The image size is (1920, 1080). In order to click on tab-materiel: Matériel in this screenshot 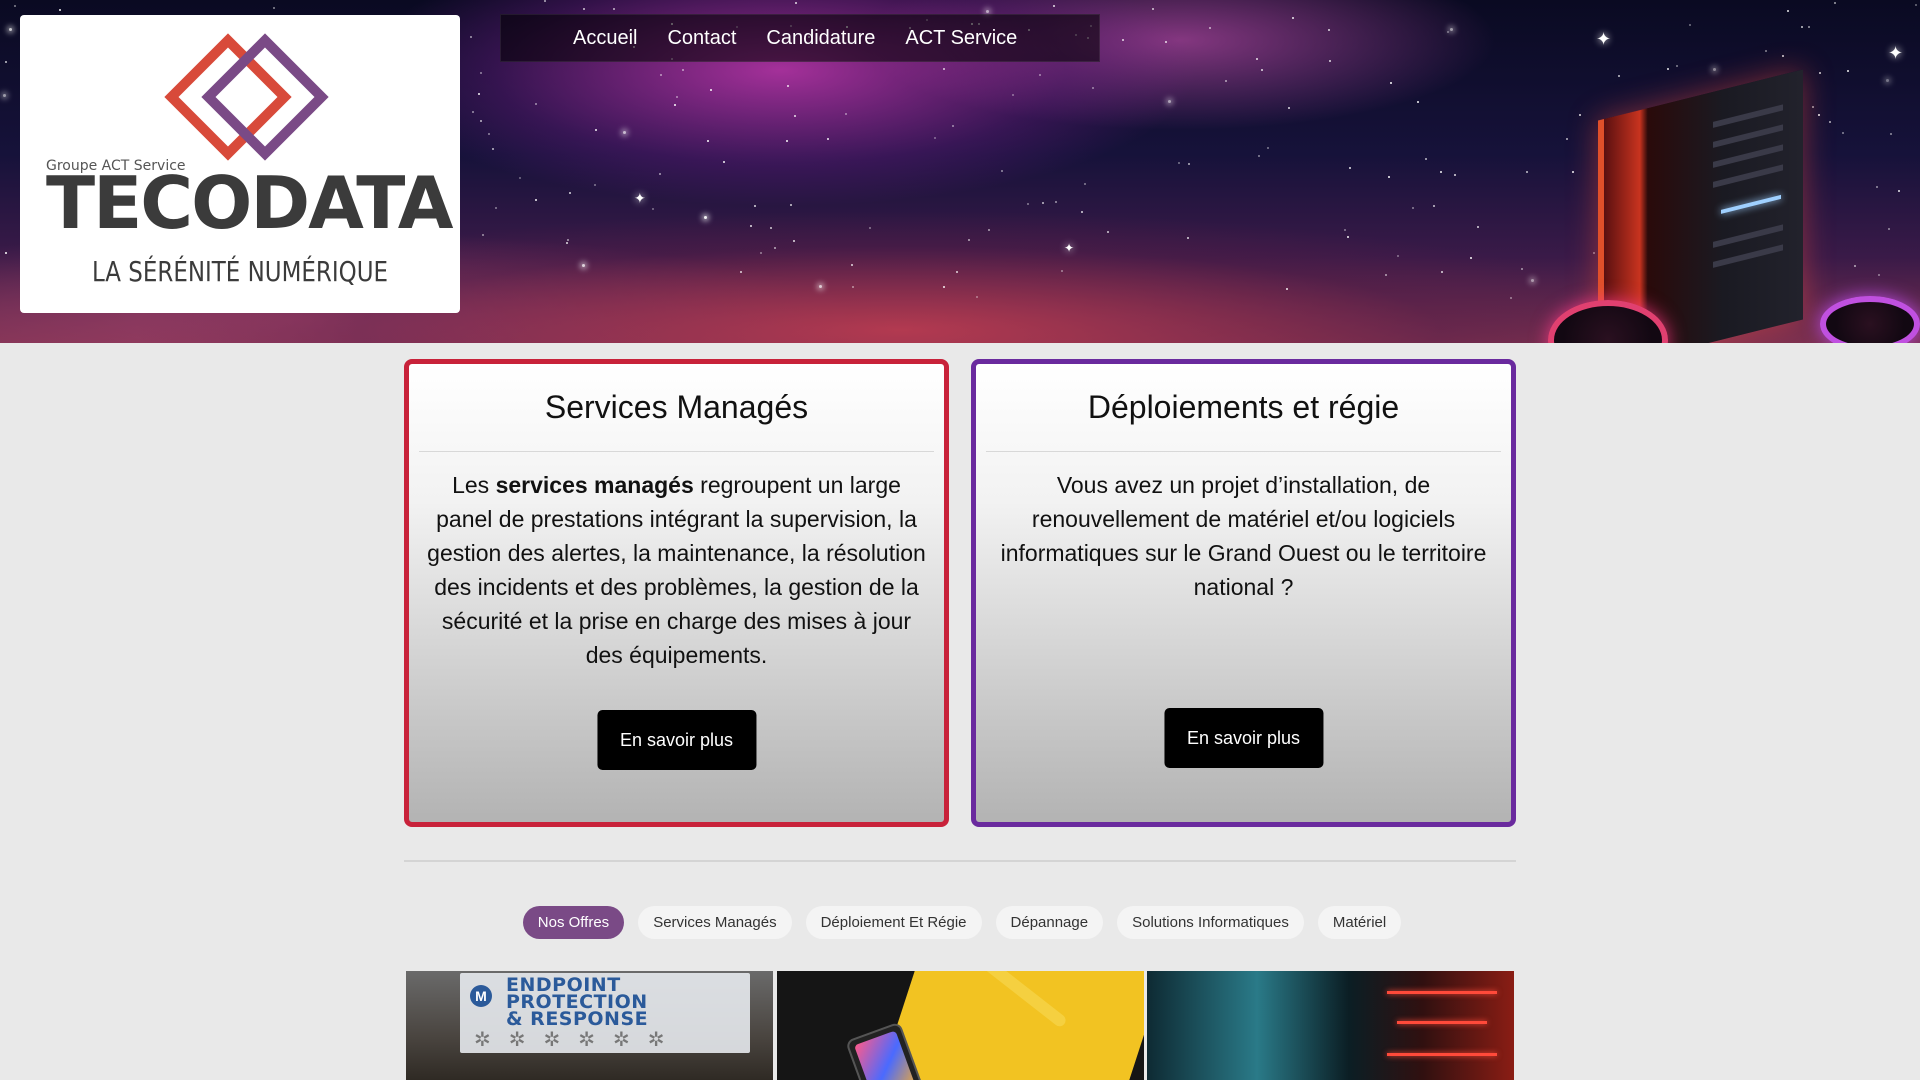, I will do `click(1359, 922)`.